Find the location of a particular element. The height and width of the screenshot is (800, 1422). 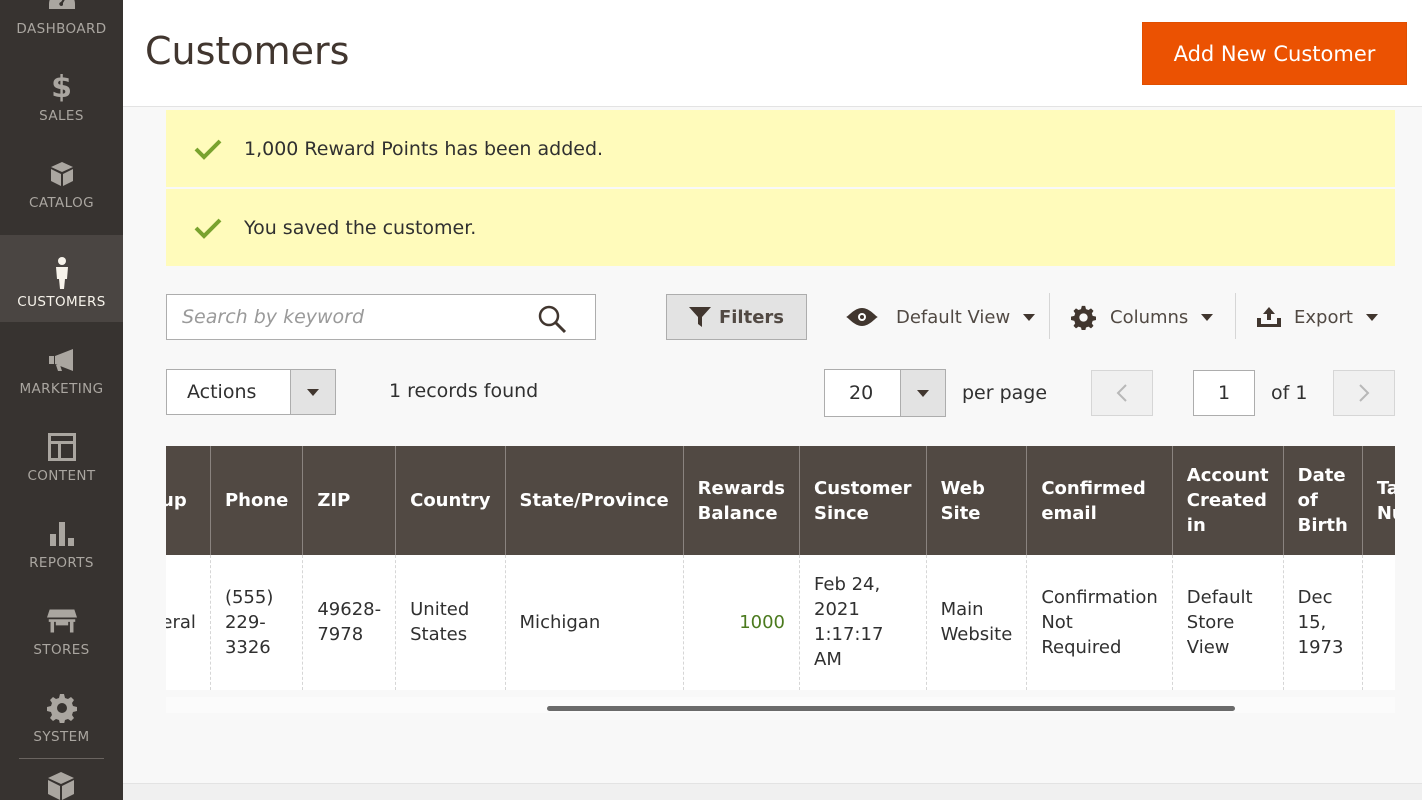

cell-country: United States is located at coordinates (450, 622).